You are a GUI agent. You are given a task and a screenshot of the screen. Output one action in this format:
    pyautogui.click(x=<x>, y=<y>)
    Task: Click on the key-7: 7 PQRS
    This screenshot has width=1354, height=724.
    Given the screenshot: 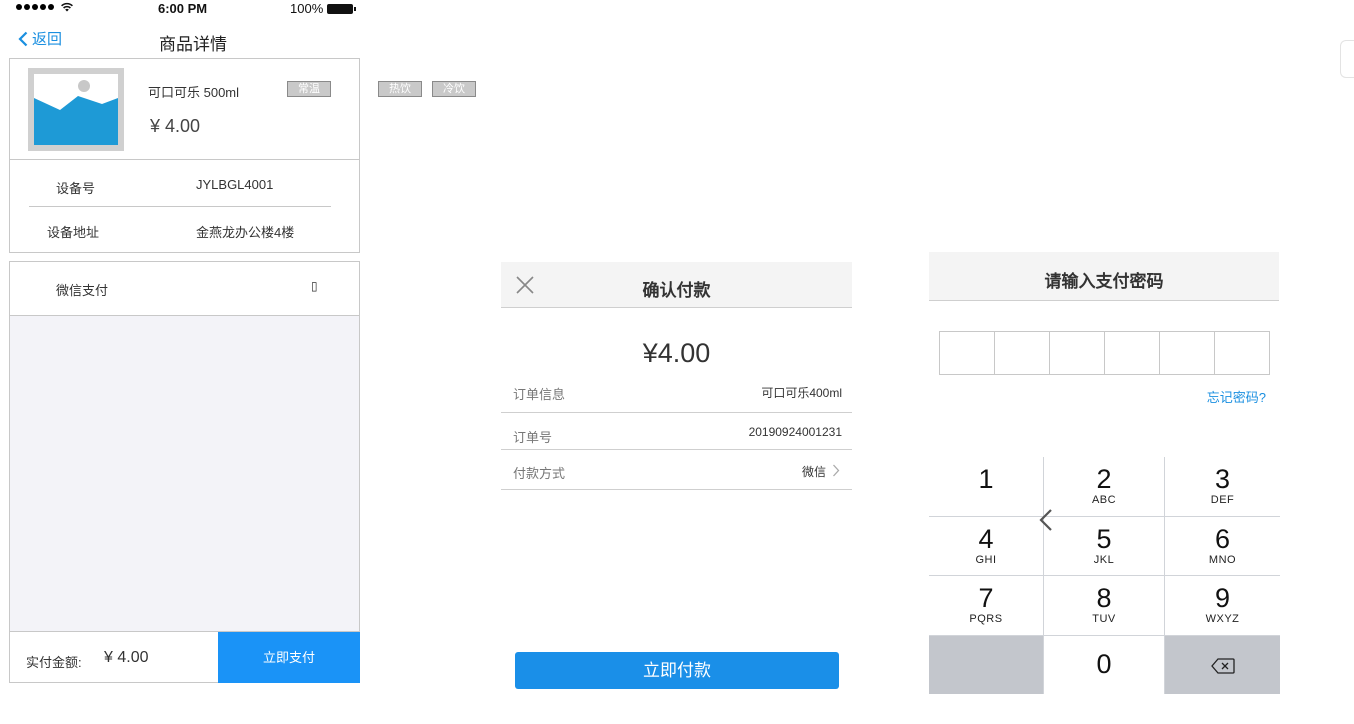 What is the action you would take?
    pyautogui.click(x=986, y=605)
    